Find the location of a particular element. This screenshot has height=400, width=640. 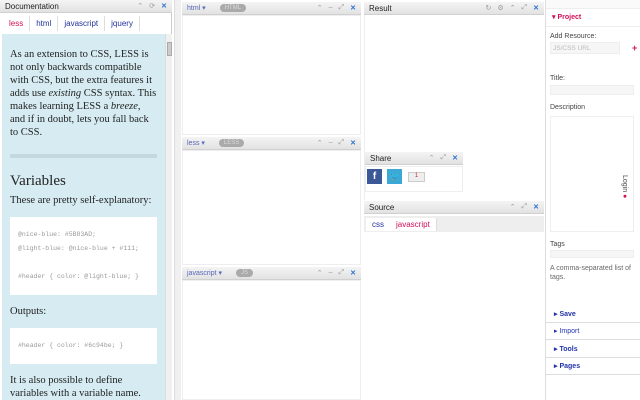

popout-icon: ⟳ is located at coordinates (152, 6).